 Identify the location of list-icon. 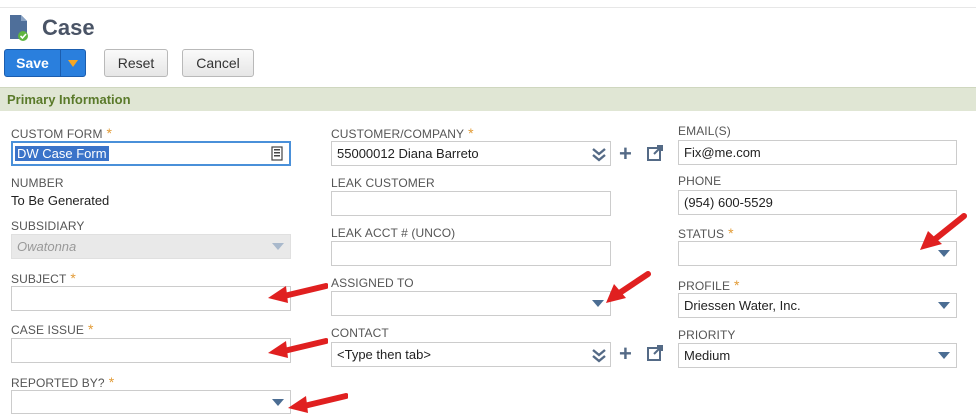
(277, 156).